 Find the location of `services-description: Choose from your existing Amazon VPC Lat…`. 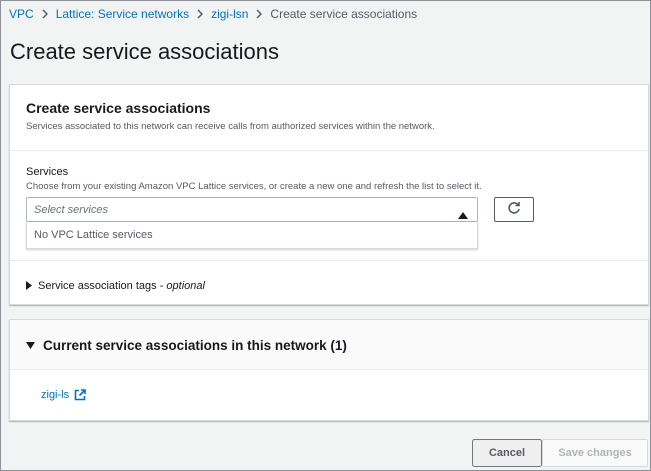

services-description: Choose from your existing Amazon VPC Lat… is located at coordinates (254, 186).